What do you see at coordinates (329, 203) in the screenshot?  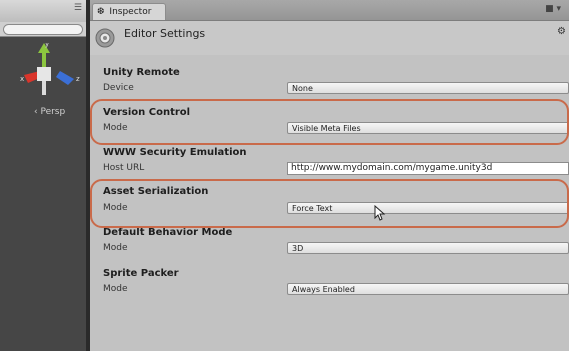 I see `highlight-asset-serialization` at bounding box center [329, 203].